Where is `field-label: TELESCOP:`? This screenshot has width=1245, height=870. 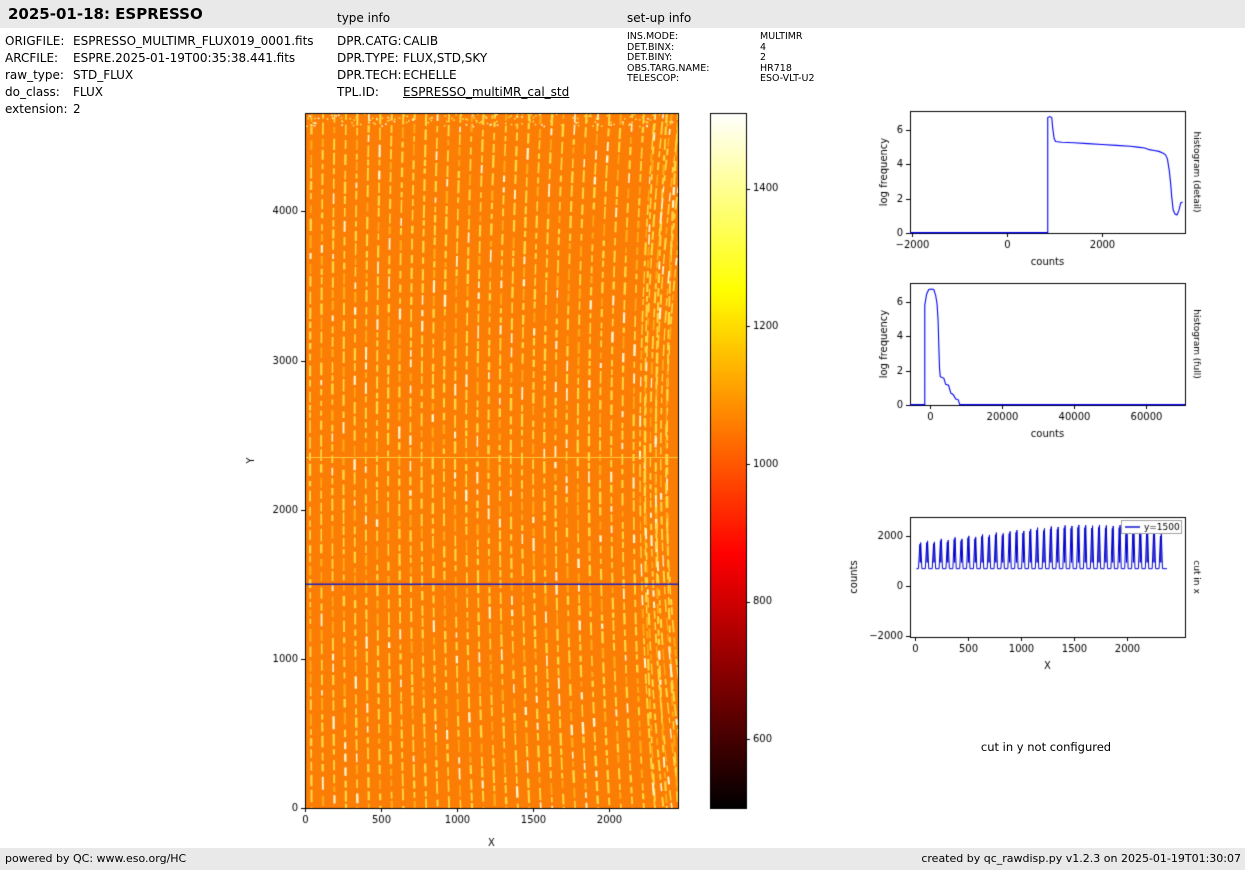
field-label: TELESCOP: is located at coordinates (653, 78).